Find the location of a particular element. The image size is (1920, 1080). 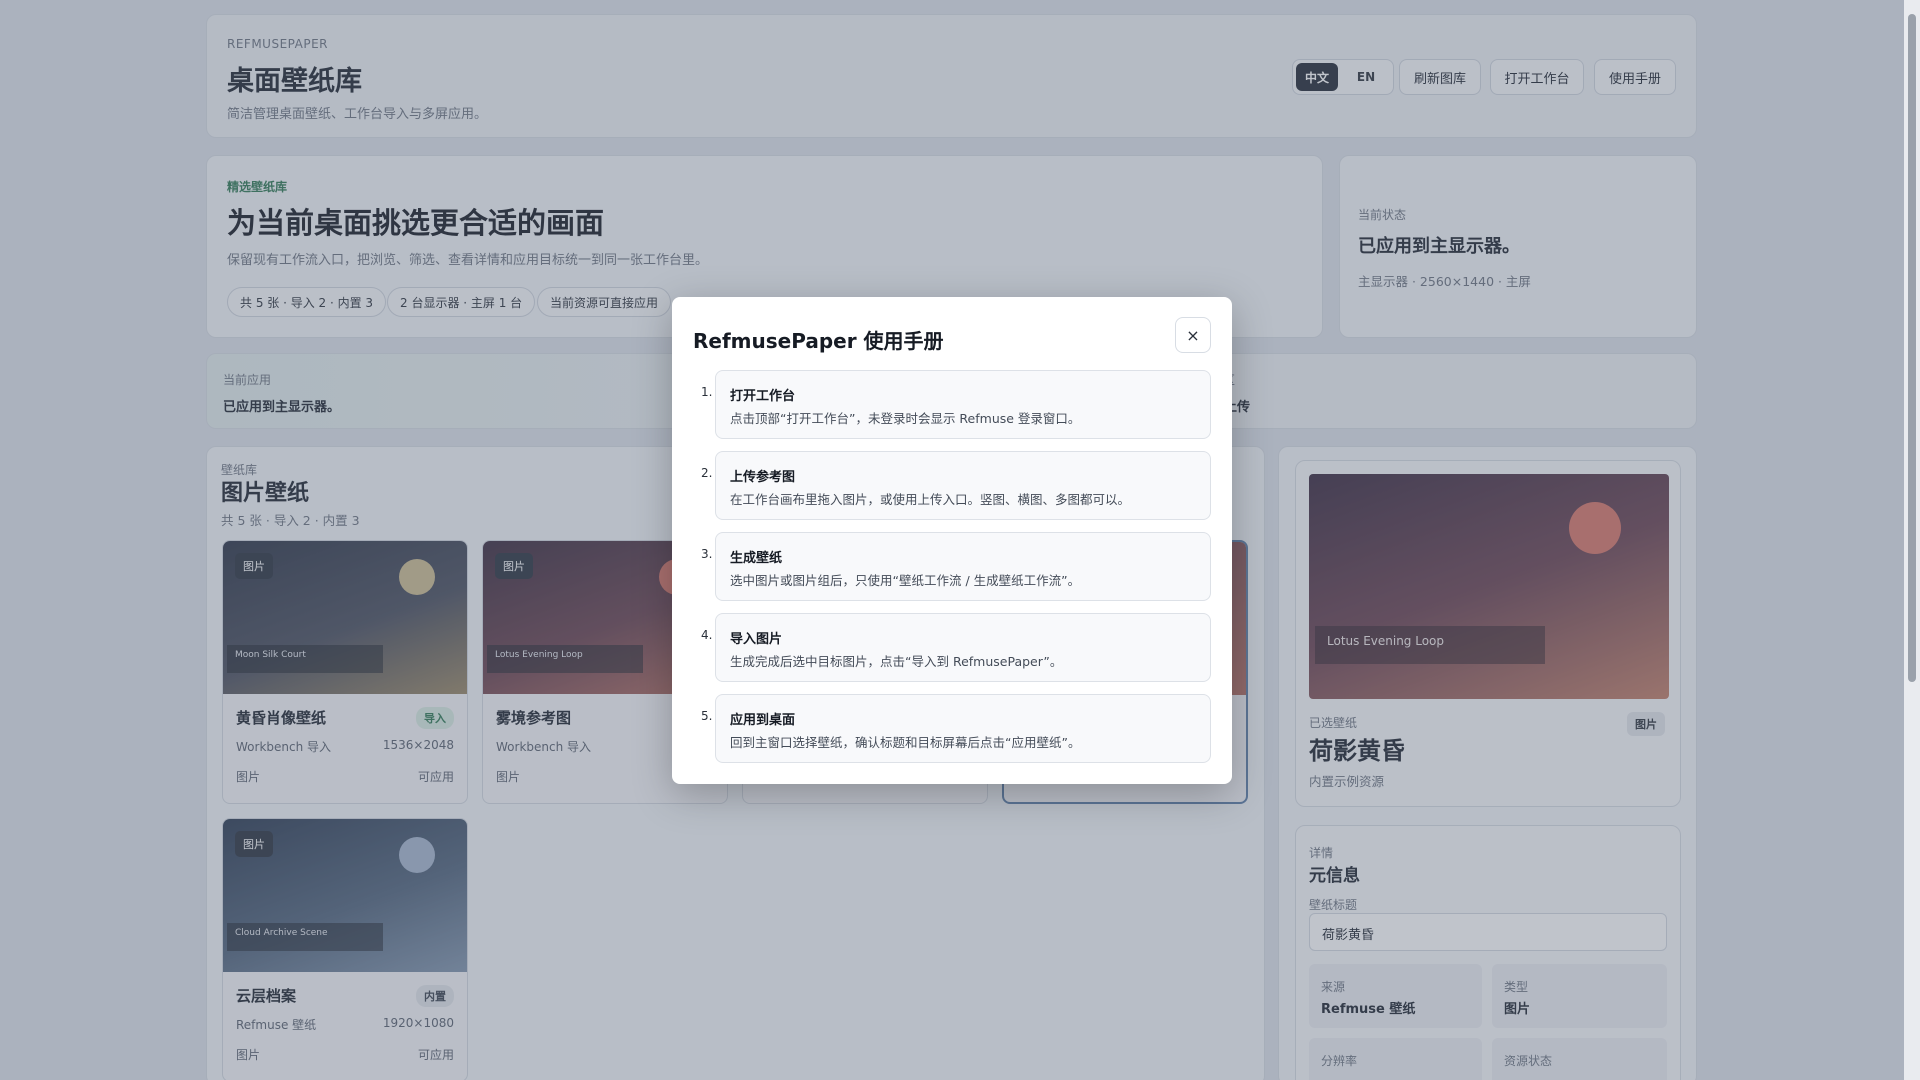

step-description: 点击顶部“打开工作台”，未登录时会显示 Refmuse 登录窗口。 is located at coordinates (905, 418).